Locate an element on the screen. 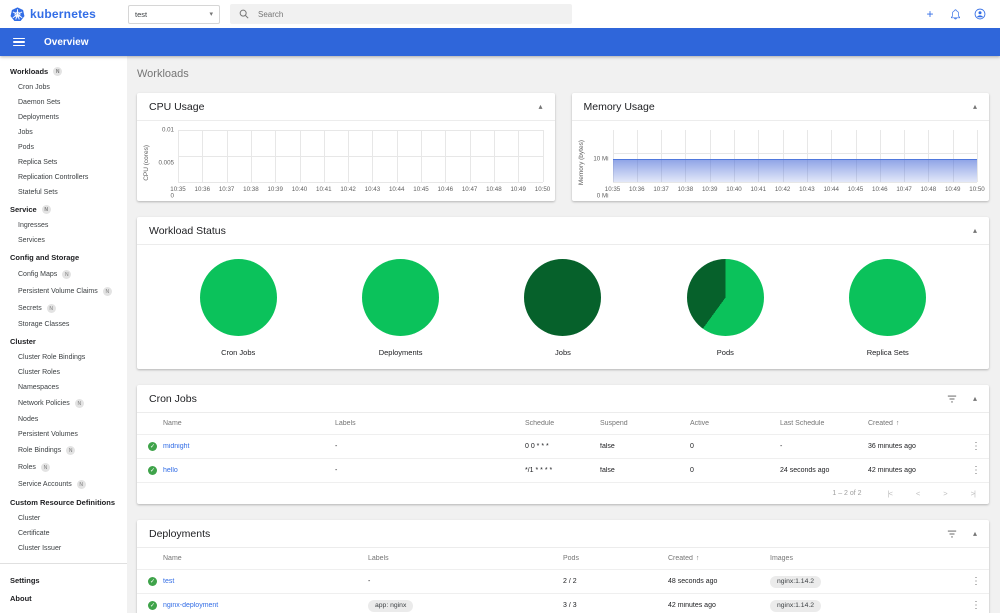  sidebar-item-replication-controllers: Replication Controllers is located at coordinates (63, 177).